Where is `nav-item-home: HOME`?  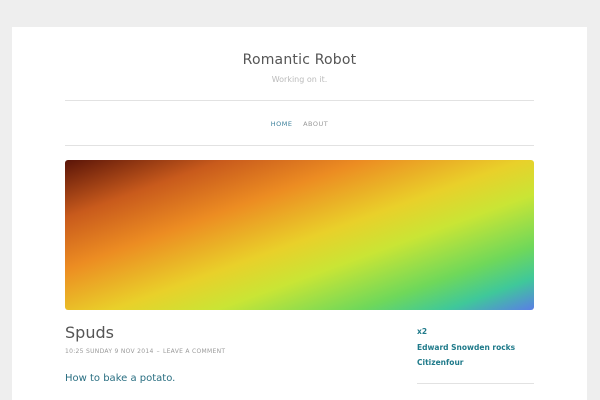
nav-item-home: HOME is located at coordinates (282, 124).